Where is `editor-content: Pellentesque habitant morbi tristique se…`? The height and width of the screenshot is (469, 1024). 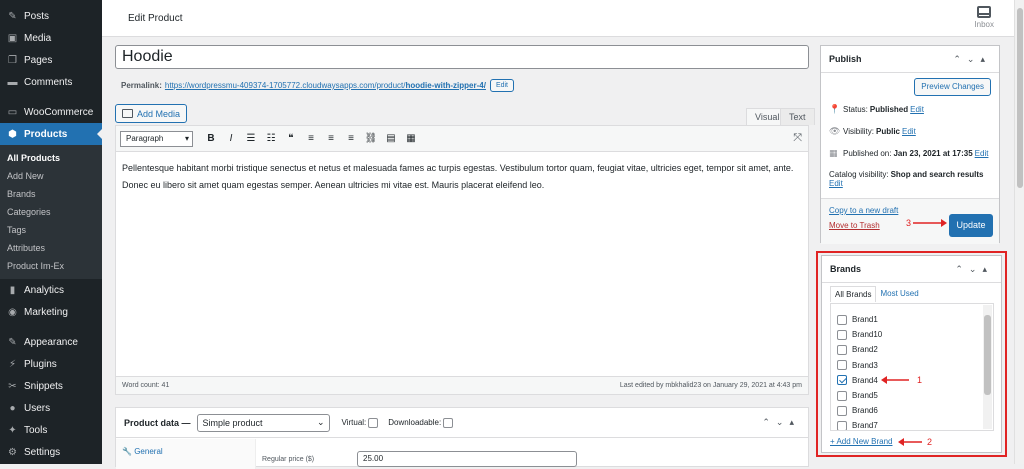 editor-content: Pellentesque habitant morbi tristique se… is located at coordinates (462, 177).